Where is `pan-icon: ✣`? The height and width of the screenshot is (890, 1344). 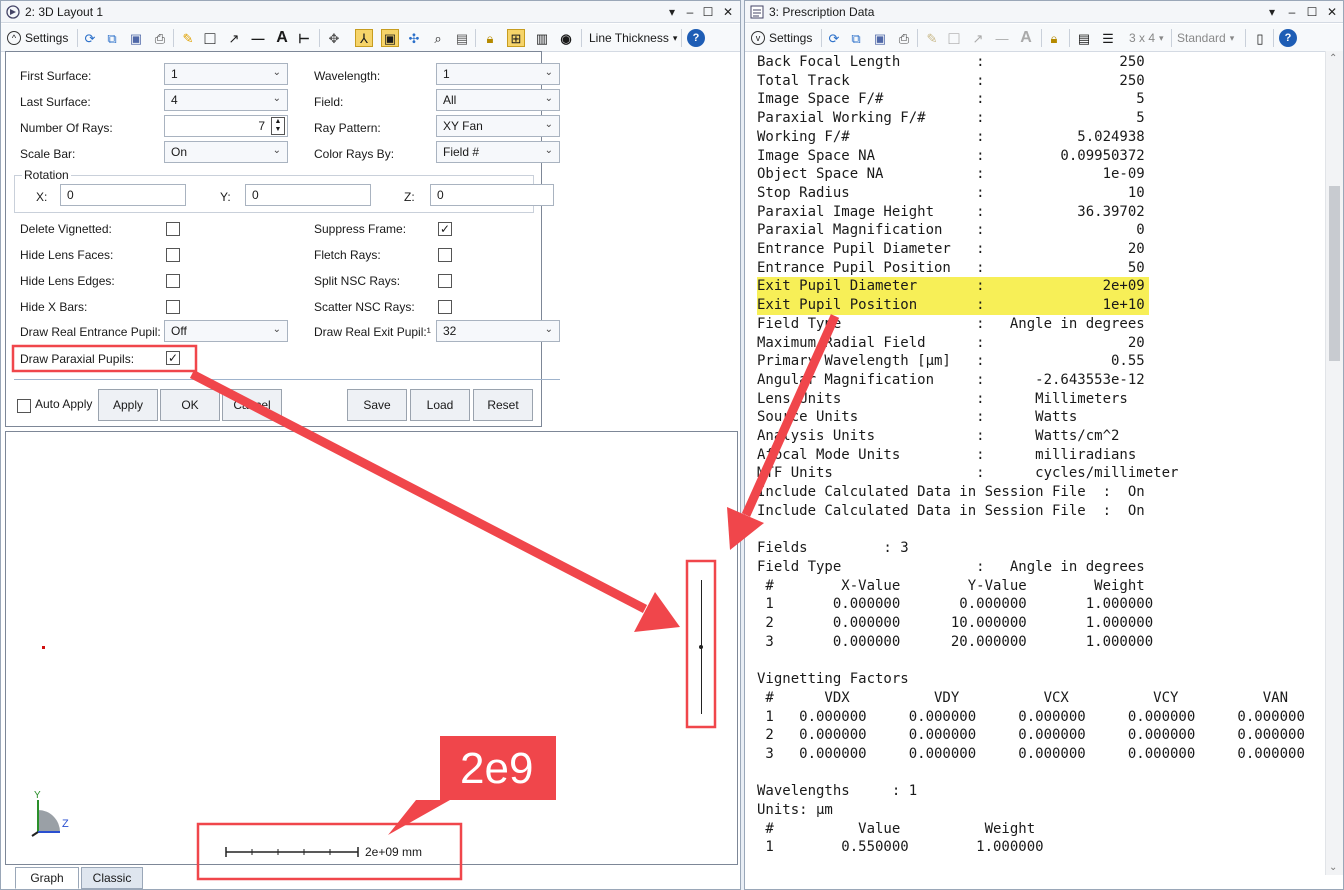
pan-icon: ✣ is located at coordinates (414, 38).